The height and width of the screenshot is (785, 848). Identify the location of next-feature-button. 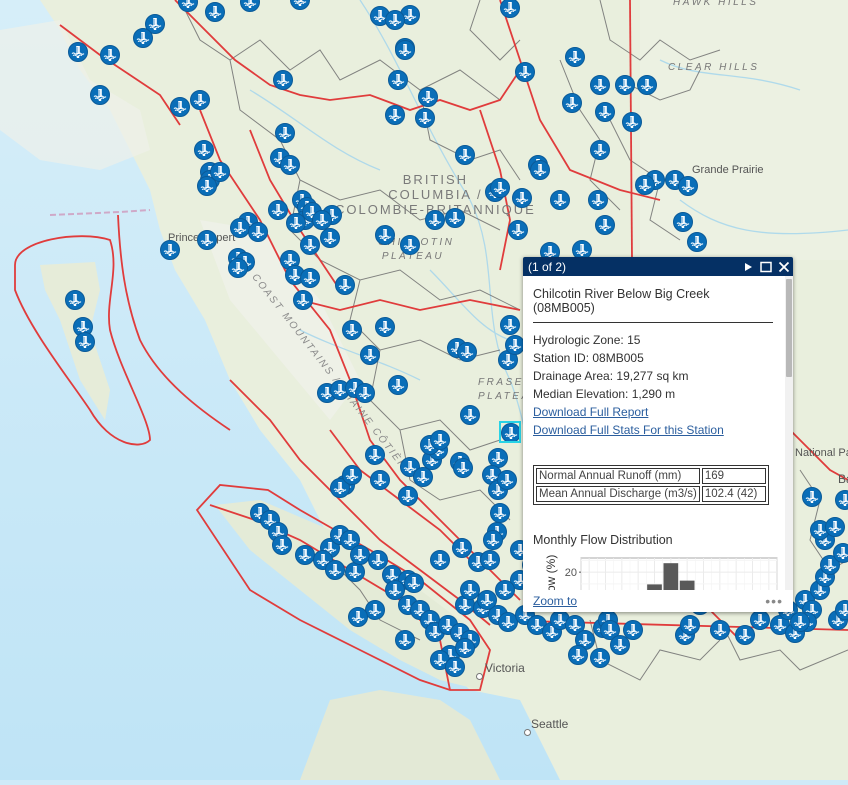
(748, 266).